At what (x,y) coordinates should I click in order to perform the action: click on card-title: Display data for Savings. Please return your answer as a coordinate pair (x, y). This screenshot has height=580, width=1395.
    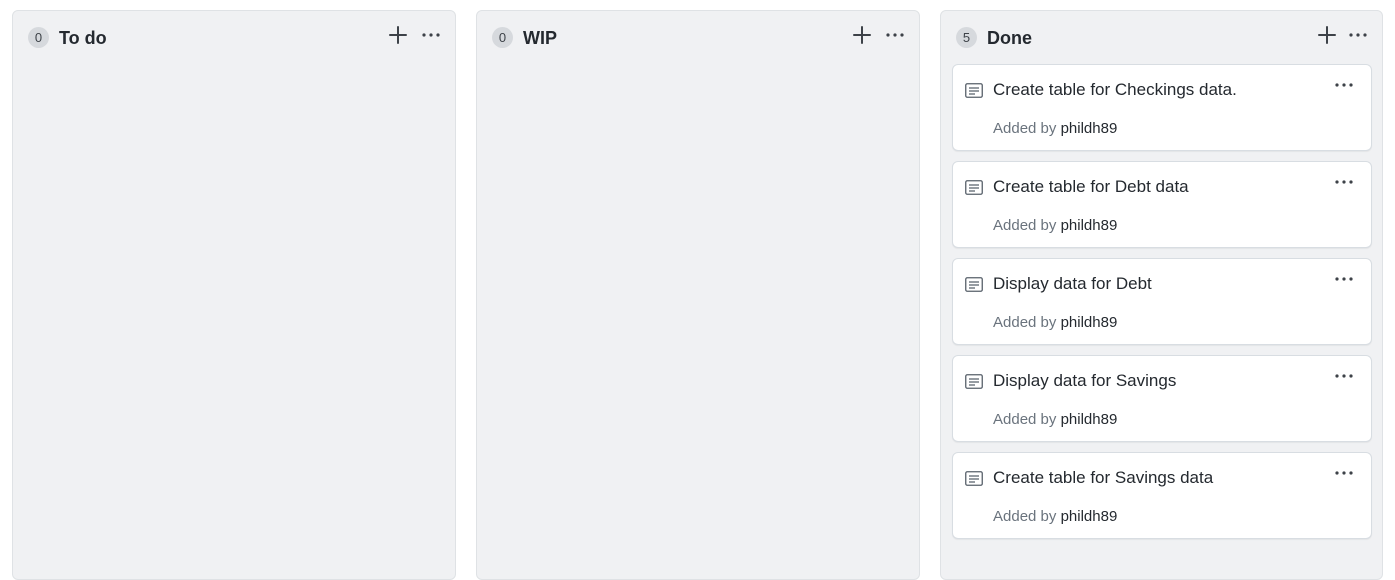
    Looking at the image, I should click on (1084, 381).